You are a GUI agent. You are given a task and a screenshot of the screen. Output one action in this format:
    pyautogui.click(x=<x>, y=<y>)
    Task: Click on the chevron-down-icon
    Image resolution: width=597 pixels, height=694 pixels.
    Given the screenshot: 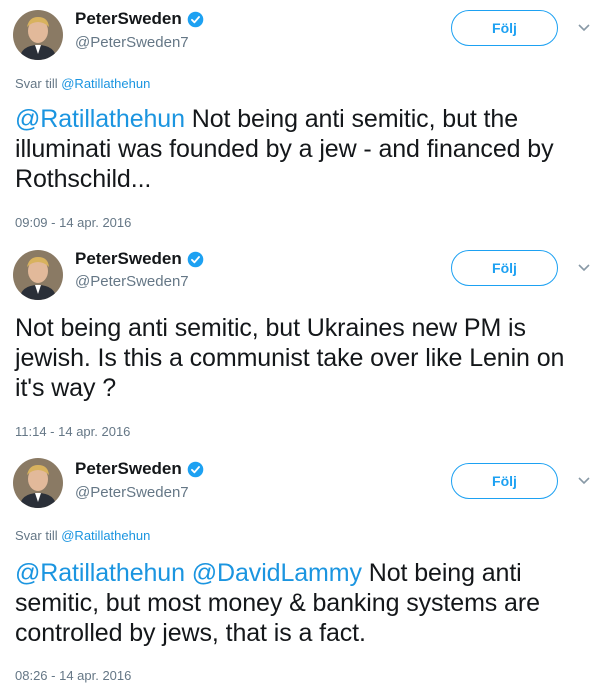 What is the action you would take?
    pyautogui.click(x=584, y=481)
    